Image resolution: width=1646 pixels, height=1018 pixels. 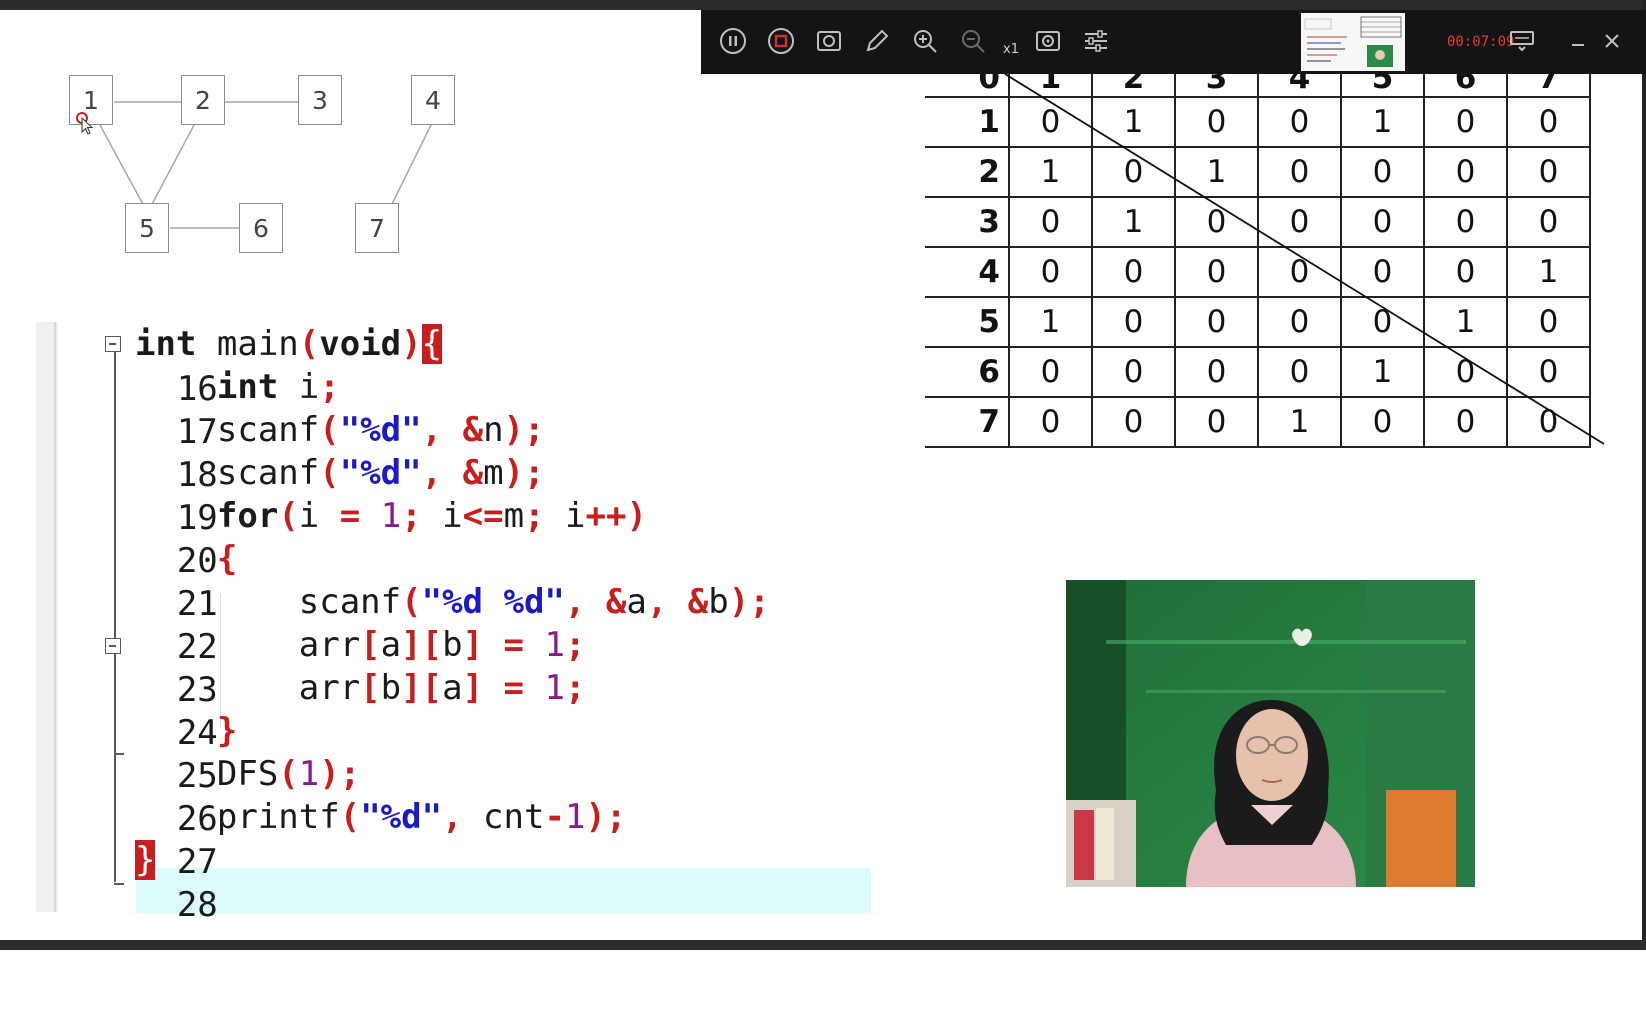 I want to click on matrix-row-2: 2 1 0 1 0 0 0 0, so click(x=1258, y=172).